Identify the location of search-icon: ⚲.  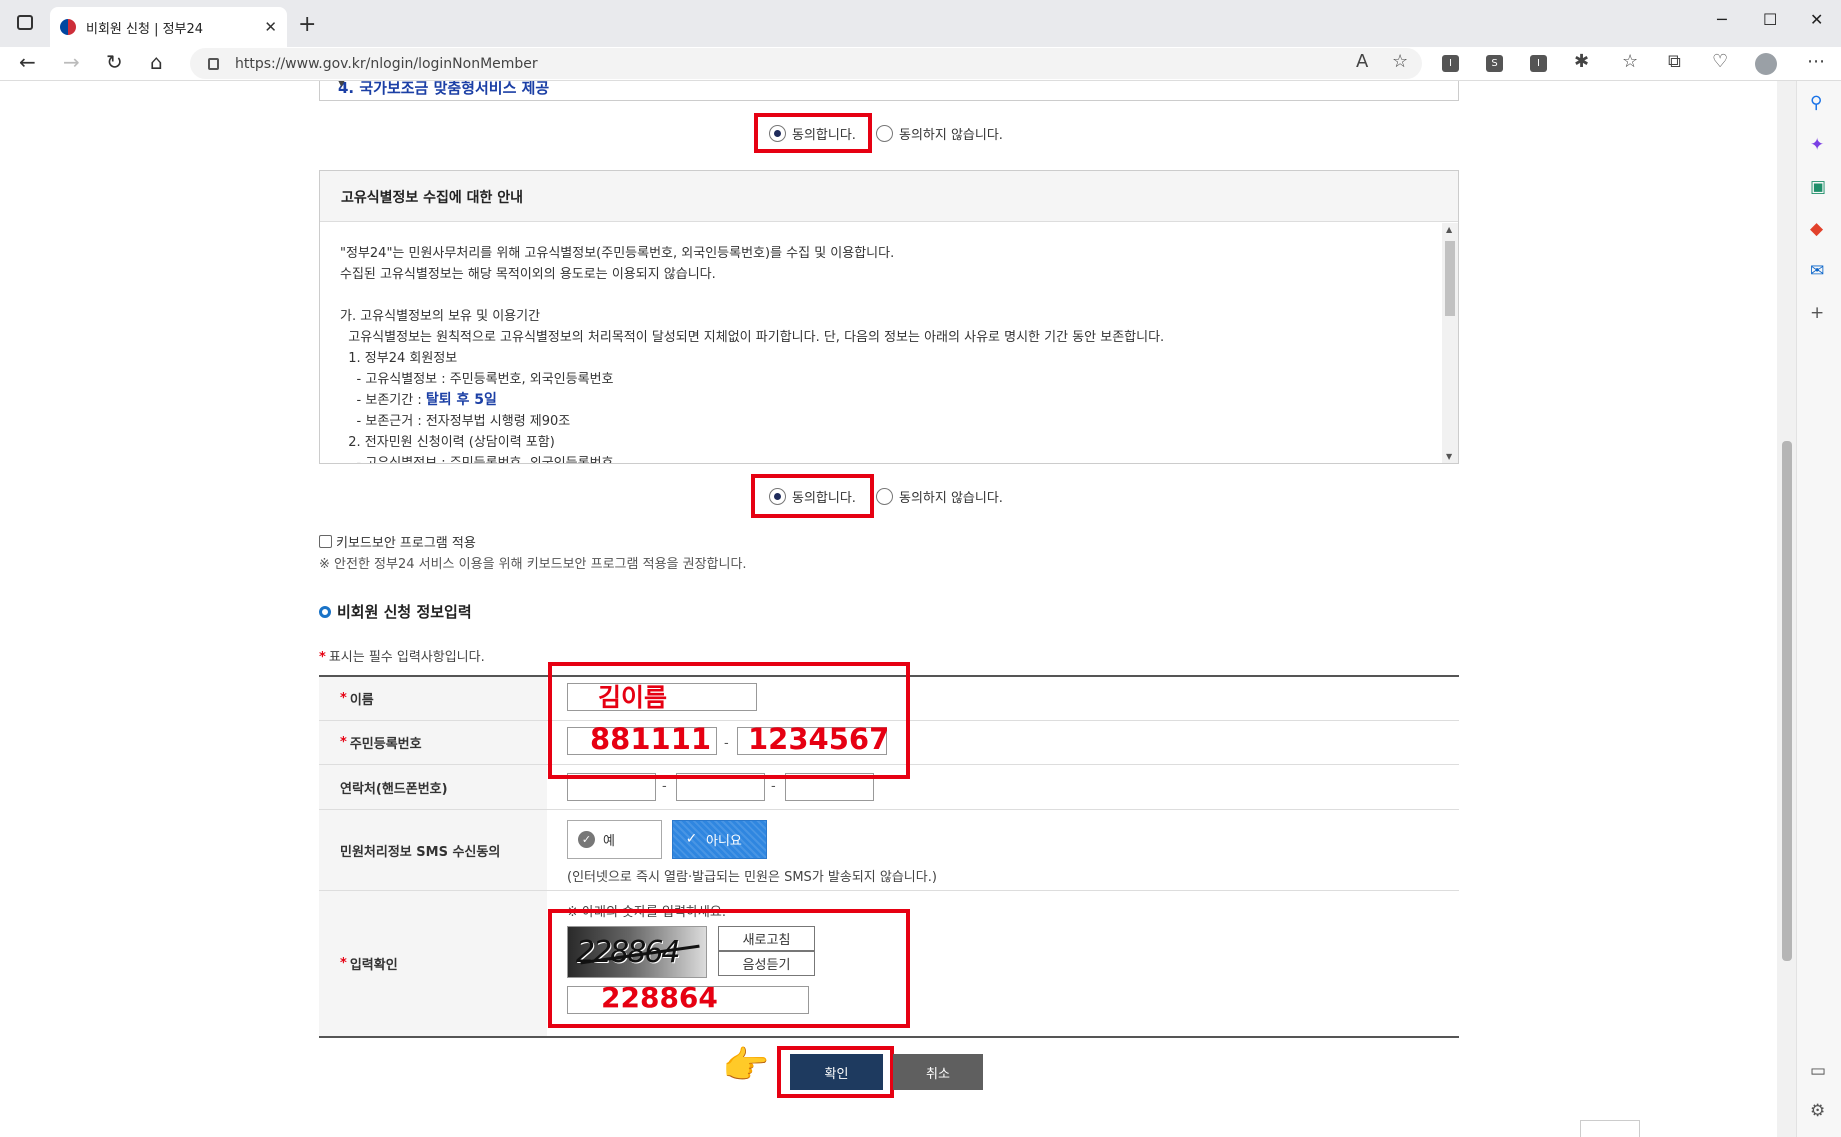
(1816, 103).